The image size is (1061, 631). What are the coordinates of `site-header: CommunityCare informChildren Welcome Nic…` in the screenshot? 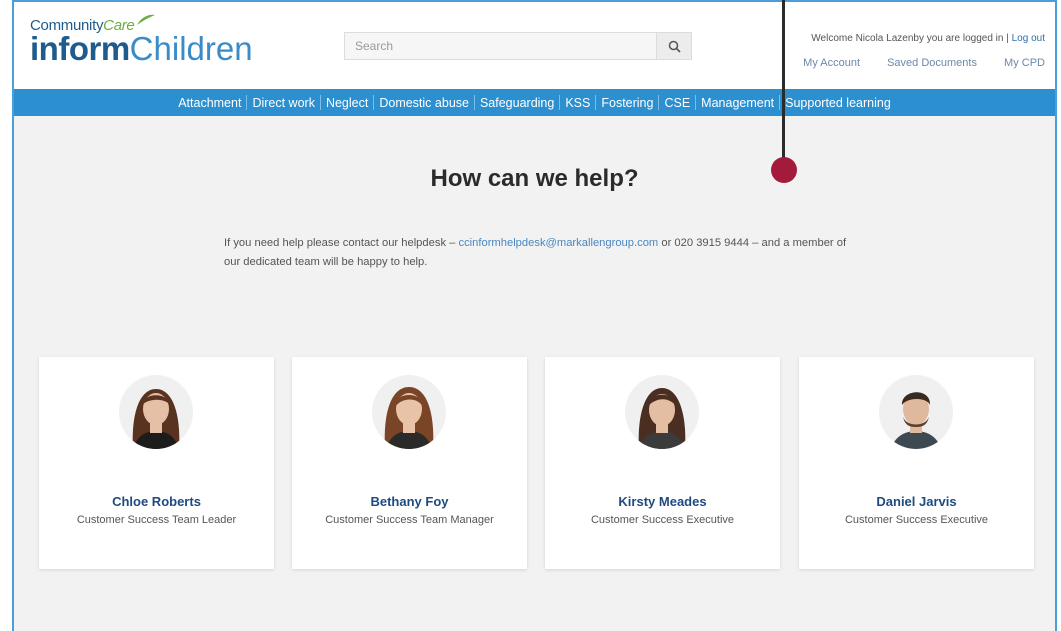 It's located at (534, 45).